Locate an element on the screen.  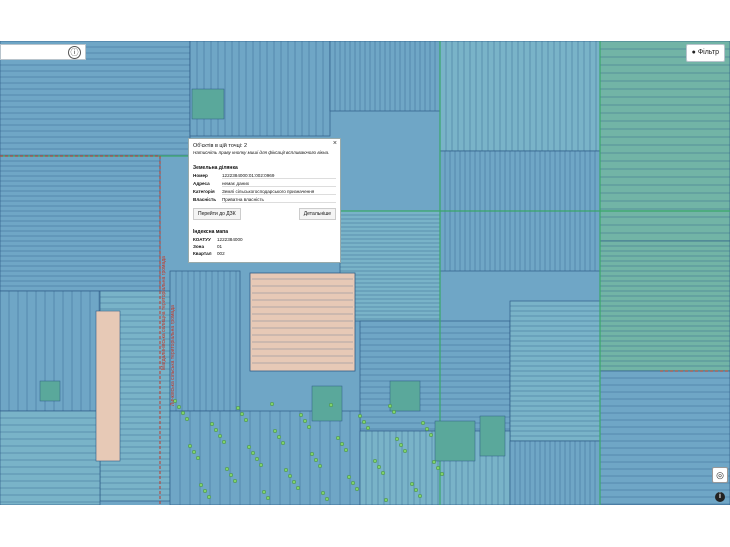
row-key: Категорія is located at coordinates (204, 191).